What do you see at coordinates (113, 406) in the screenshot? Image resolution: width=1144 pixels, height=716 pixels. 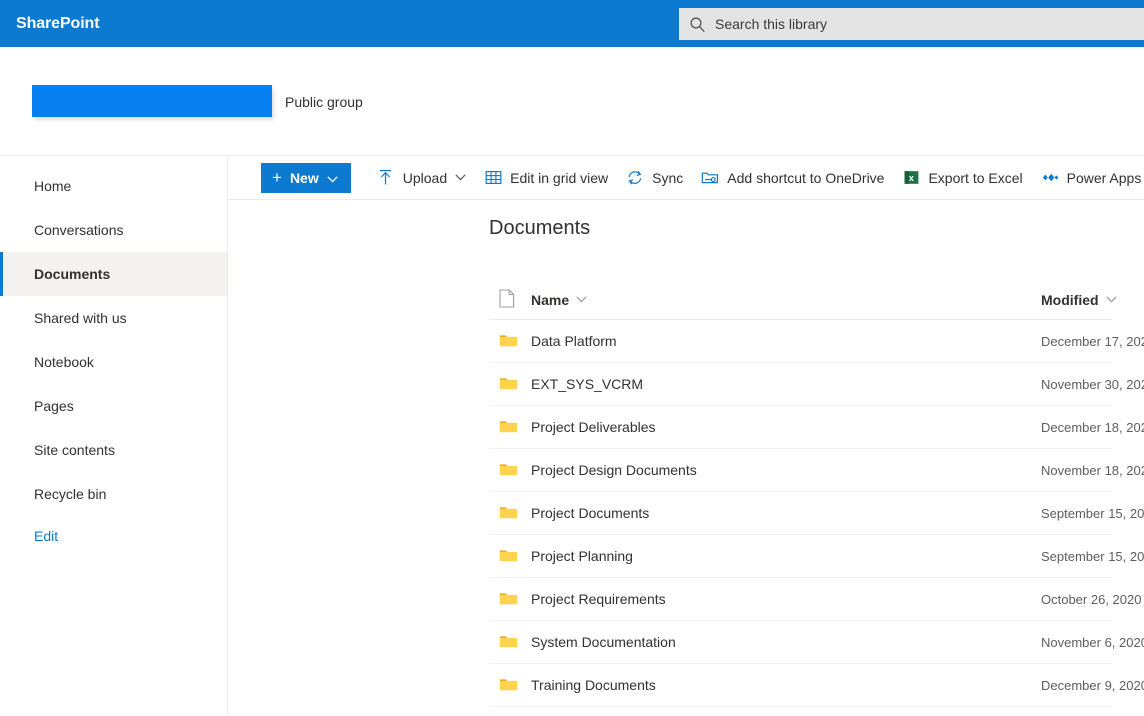 I see `sidebar-item-pages: Pages` at bounding box center [113, 406].